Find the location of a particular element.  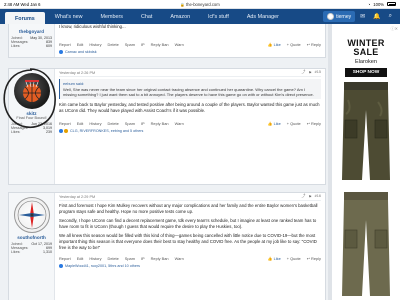

battery-icon is located at coordinates (391, 4).